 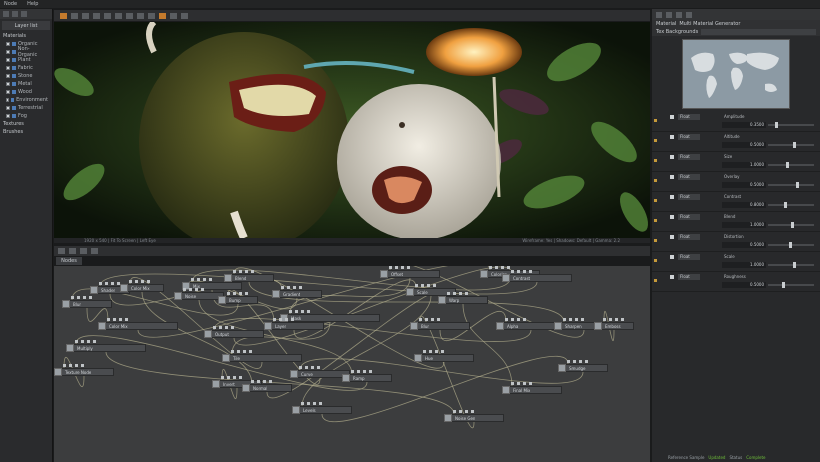 What do you see at coordinates (72, 251) in the screenshot?
I see `delete-node-icon` at bounding box center [72, 251].